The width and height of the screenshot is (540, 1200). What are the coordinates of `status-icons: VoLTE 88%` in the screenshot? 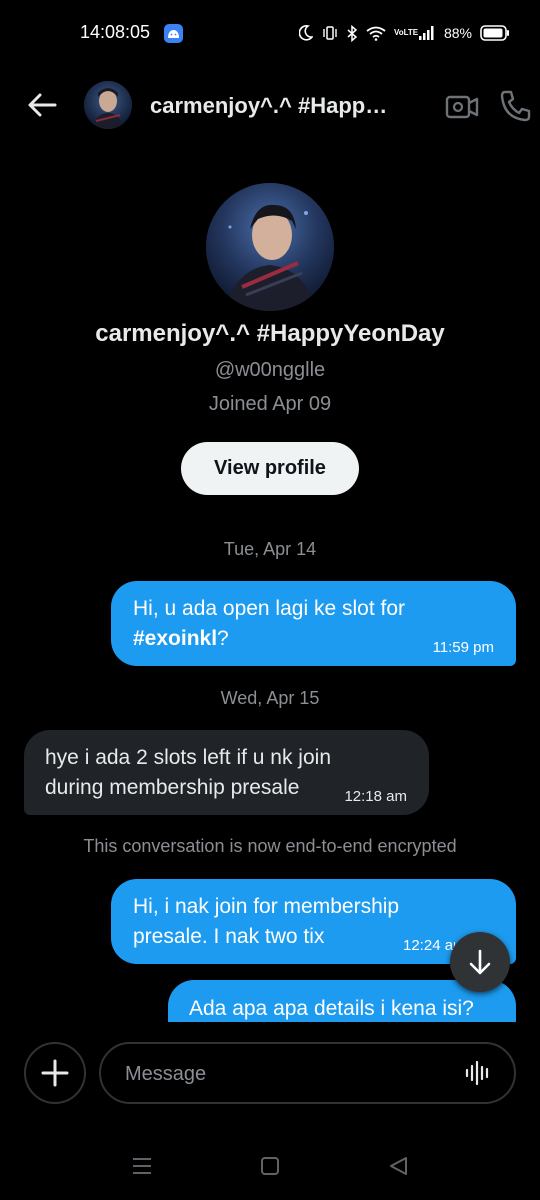 It's located at (404, 33).